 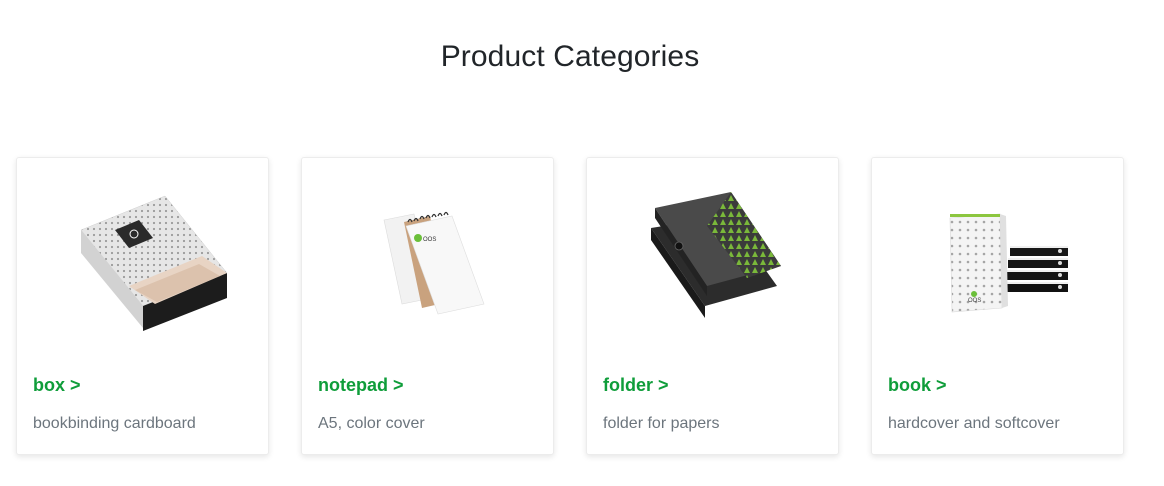 What do you see at coordinates (661, 423) in the screenshot?
I see `category-description: folder for papers` at bounding box center [661, 423].